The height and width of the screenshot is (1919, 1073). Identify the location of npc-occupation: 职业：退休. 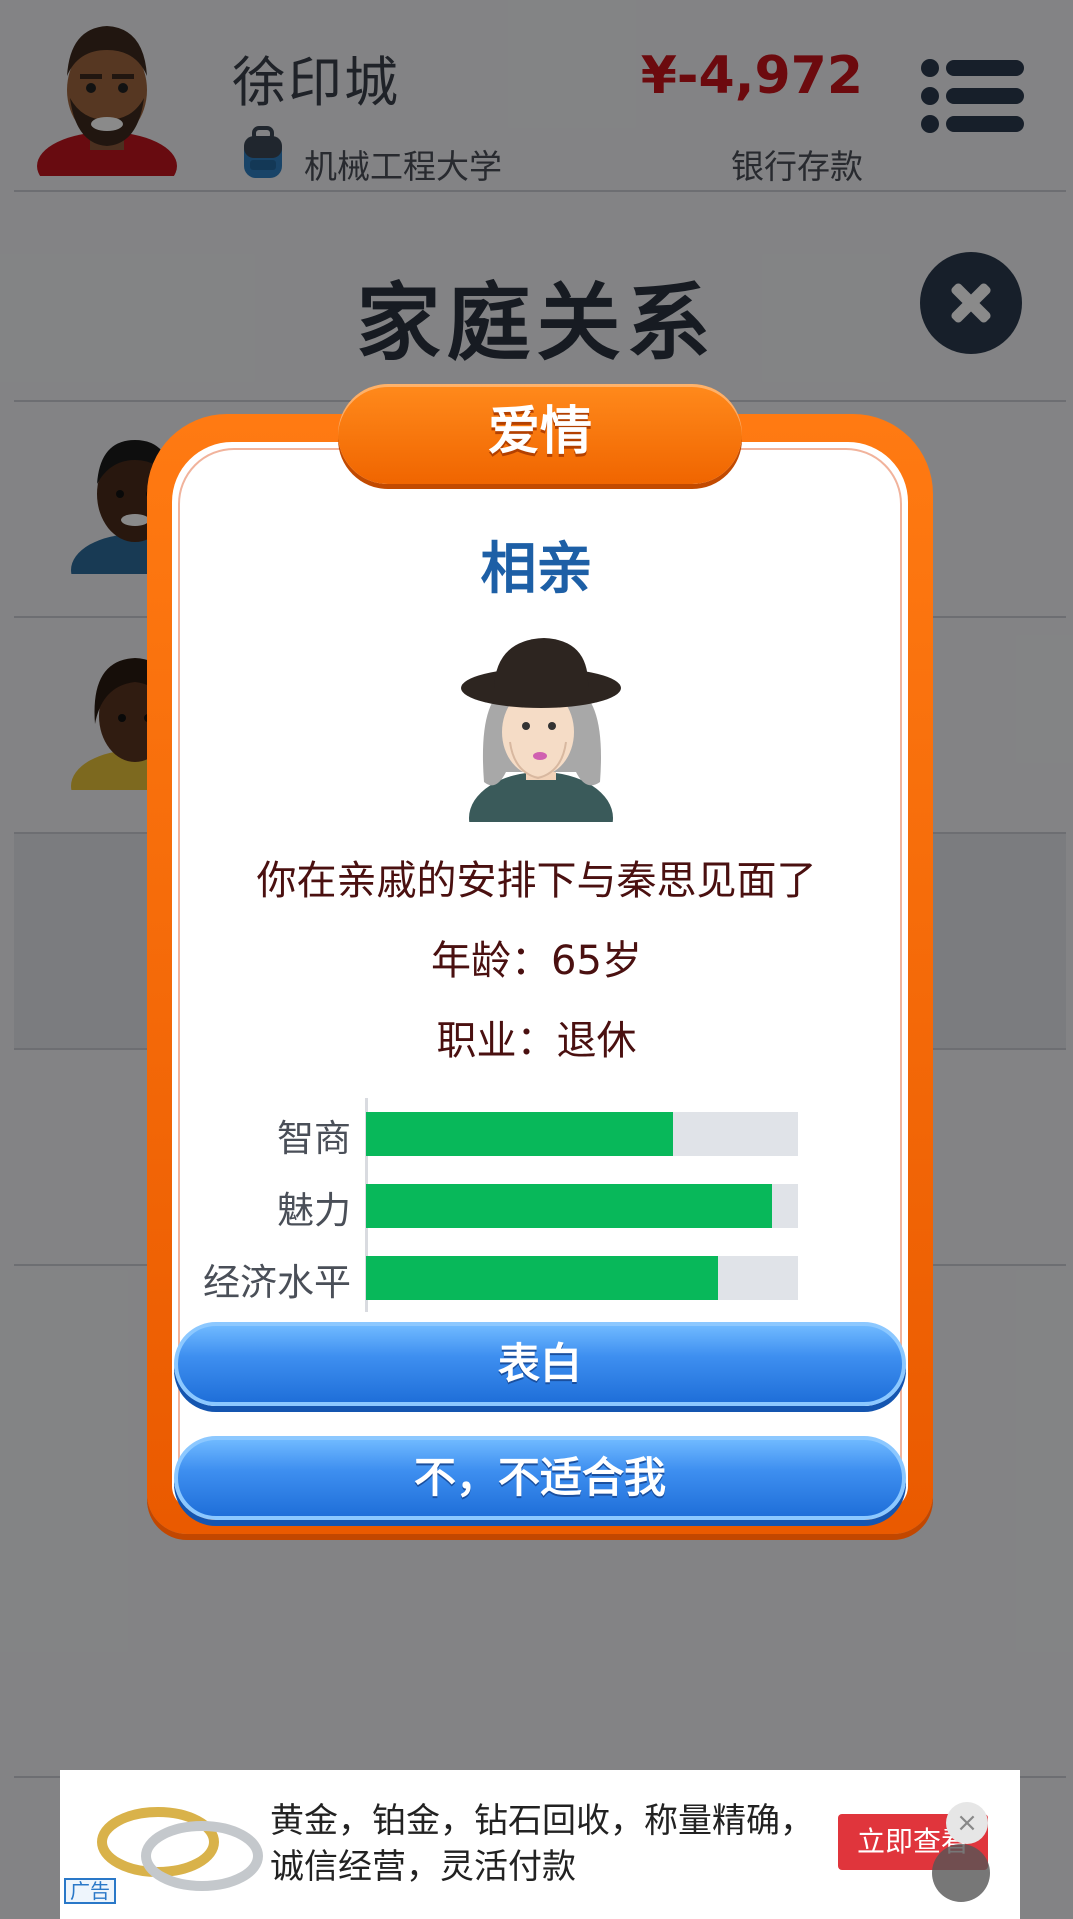
(536, 1041).